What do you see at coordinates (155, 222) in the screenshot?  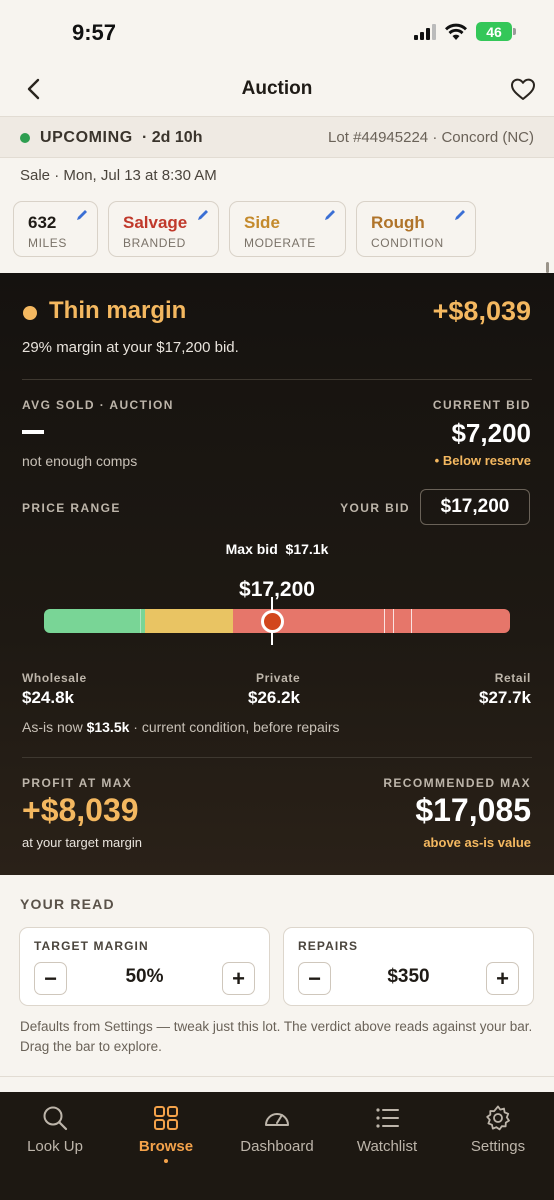 I see `chip-value: Salvage` at bounding box center [155, 222].